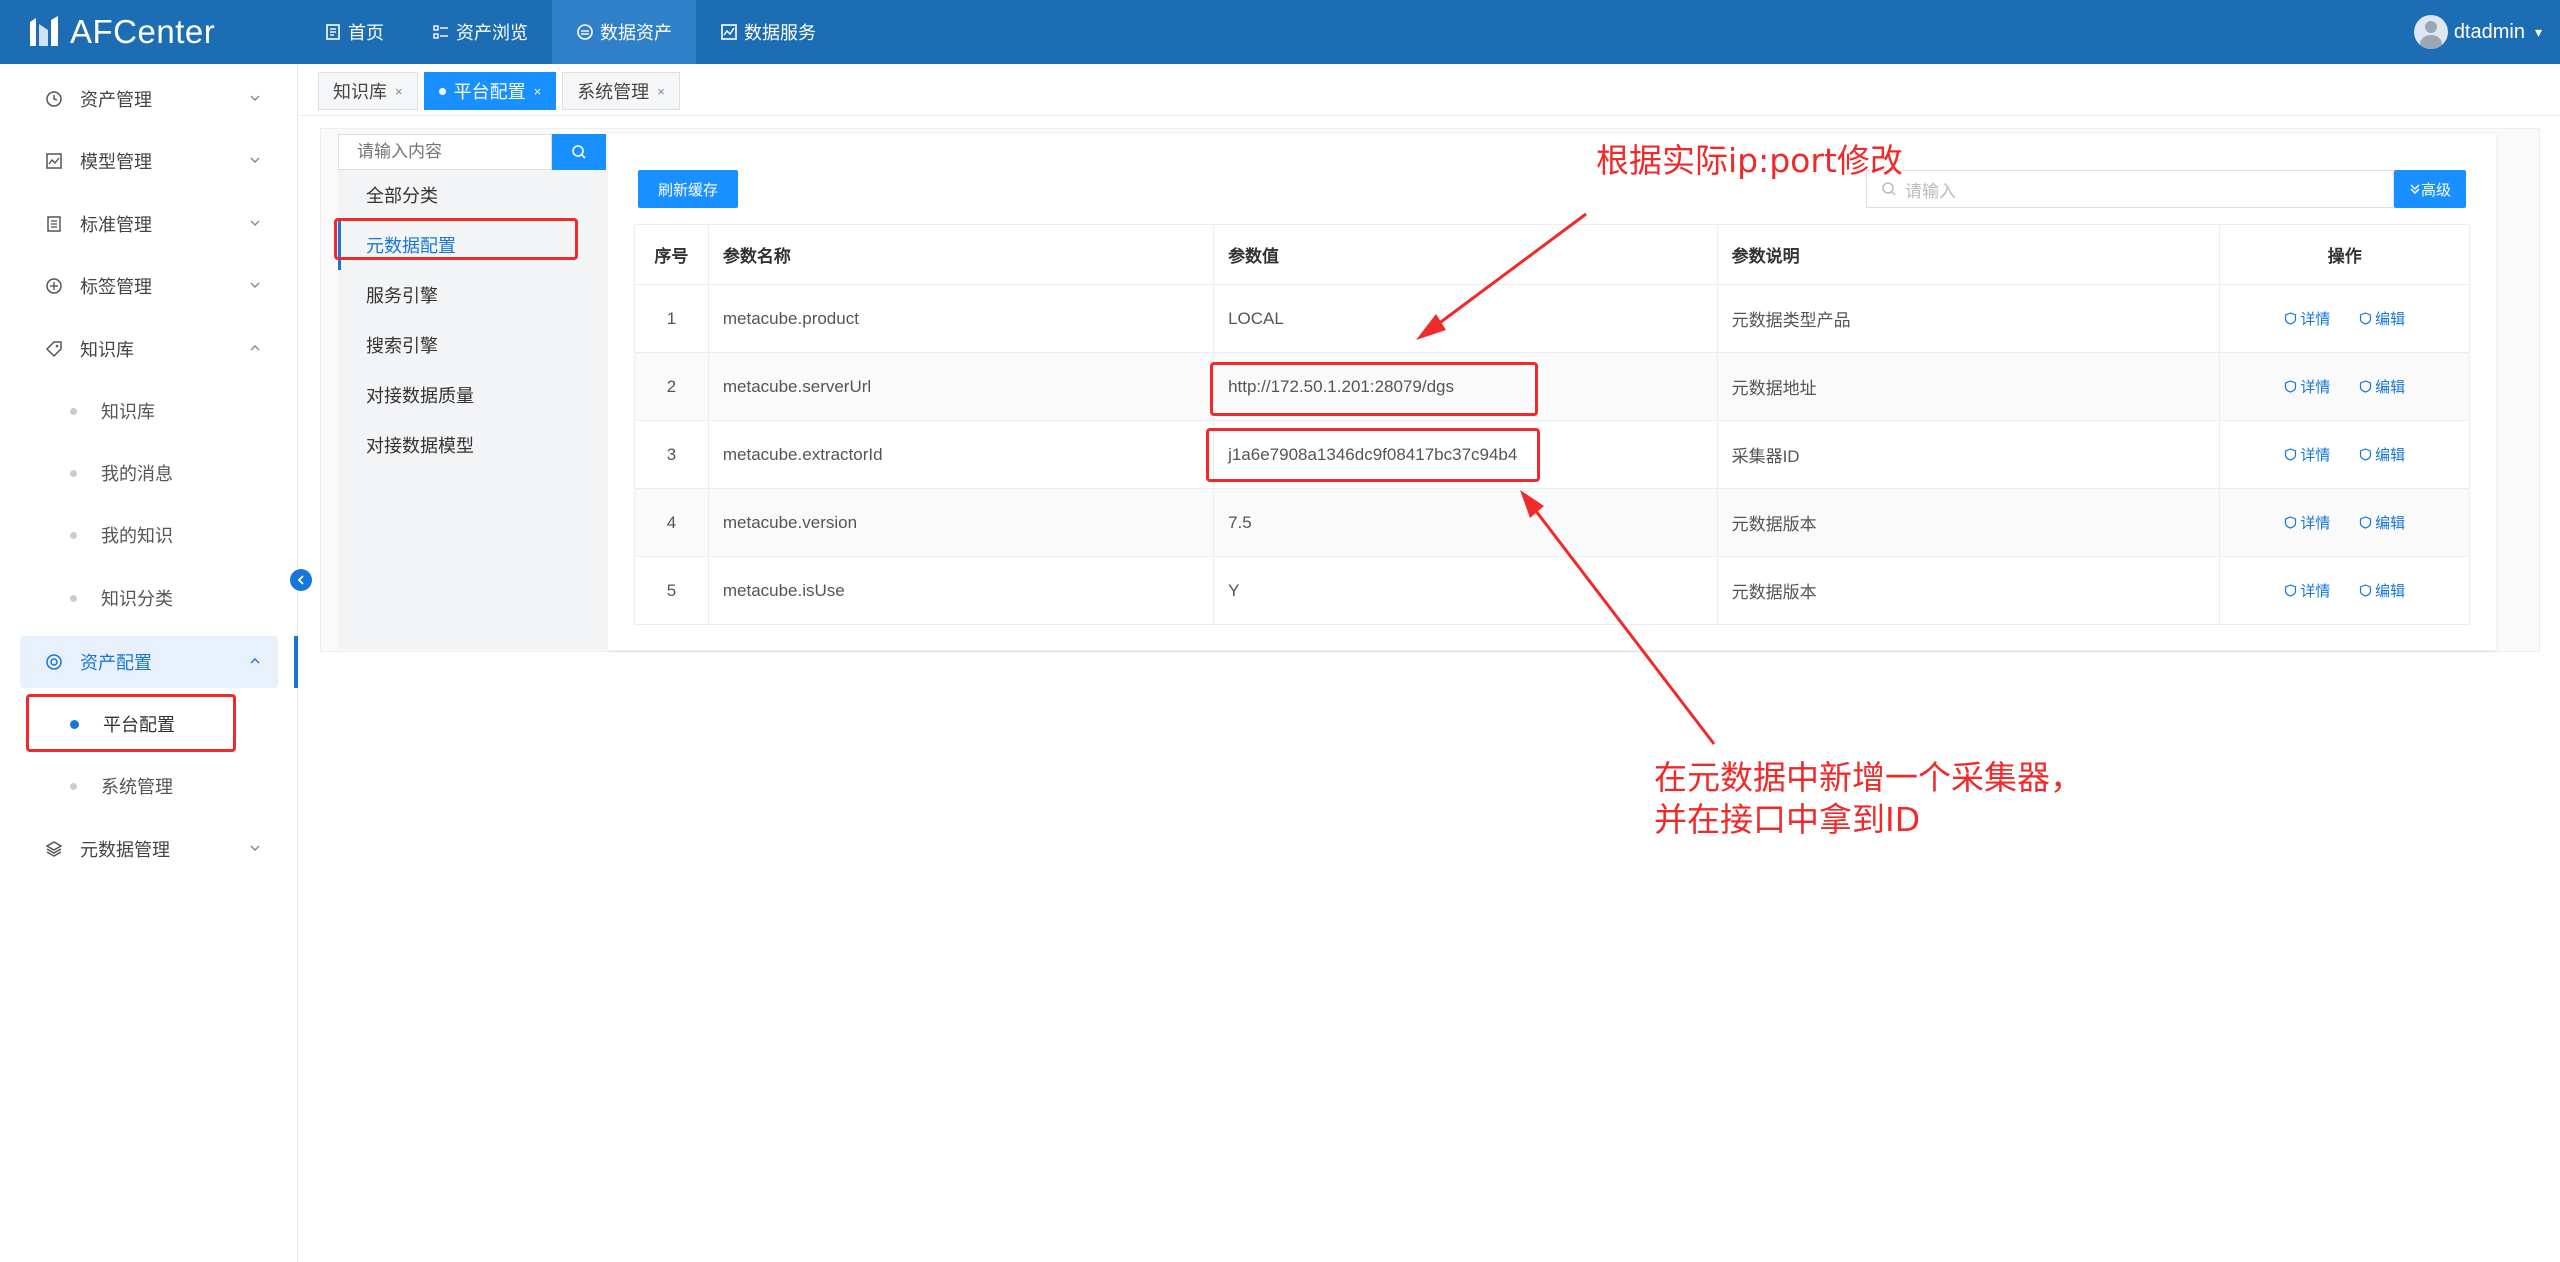 This screenshot has width=2560, height=1262. Describe the element at coordinates (2435, 190) in the screenshot. I see `advanced-label: 高级` at that location.